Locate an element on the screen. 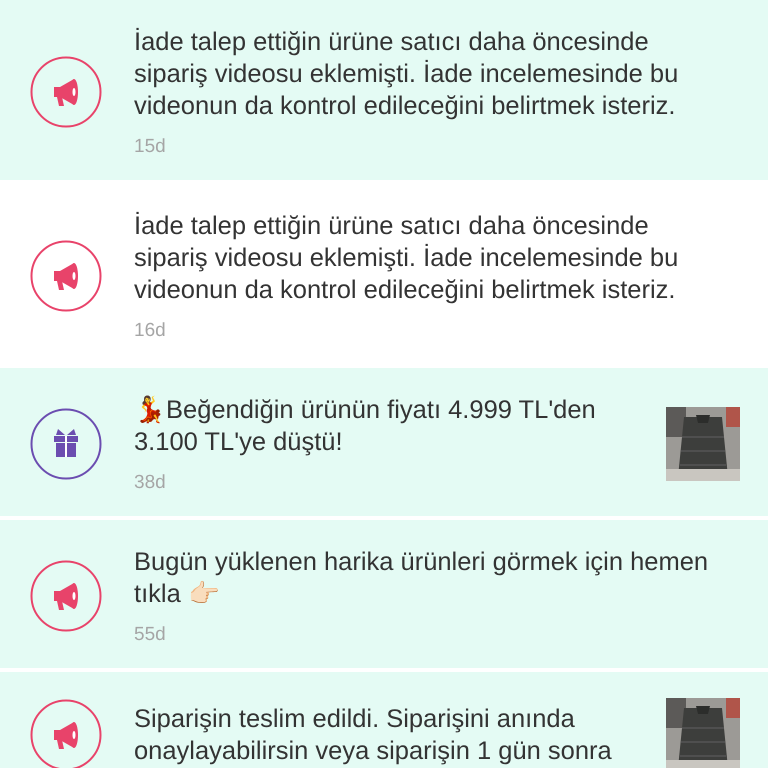  notification-row: Siparişin teslim edildi. Siparişini anında onaylayabilirsin veya siparişin 1 gün sonra is located at coordinates (384, 720).